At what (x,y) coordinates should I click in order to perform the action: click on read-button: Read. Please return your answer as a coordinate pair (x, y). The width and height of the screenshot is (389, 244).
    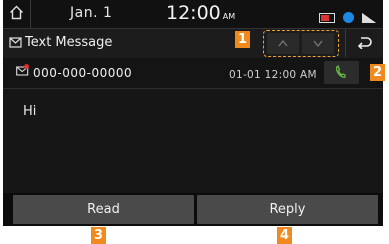
    Looking at the image, I should click on (103, 209).